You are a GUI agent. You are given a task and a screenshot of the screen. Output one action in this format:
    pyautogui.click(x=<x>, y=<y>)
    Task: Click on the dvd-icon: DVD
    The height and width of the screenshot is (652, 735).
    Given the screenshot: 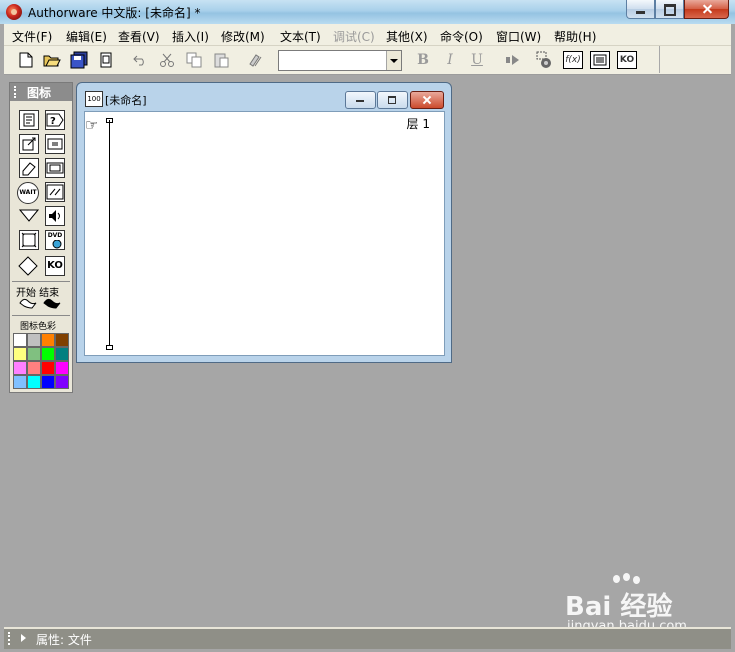 What is the action you would take?
    pyautogui.click(x=55, y=240)
    